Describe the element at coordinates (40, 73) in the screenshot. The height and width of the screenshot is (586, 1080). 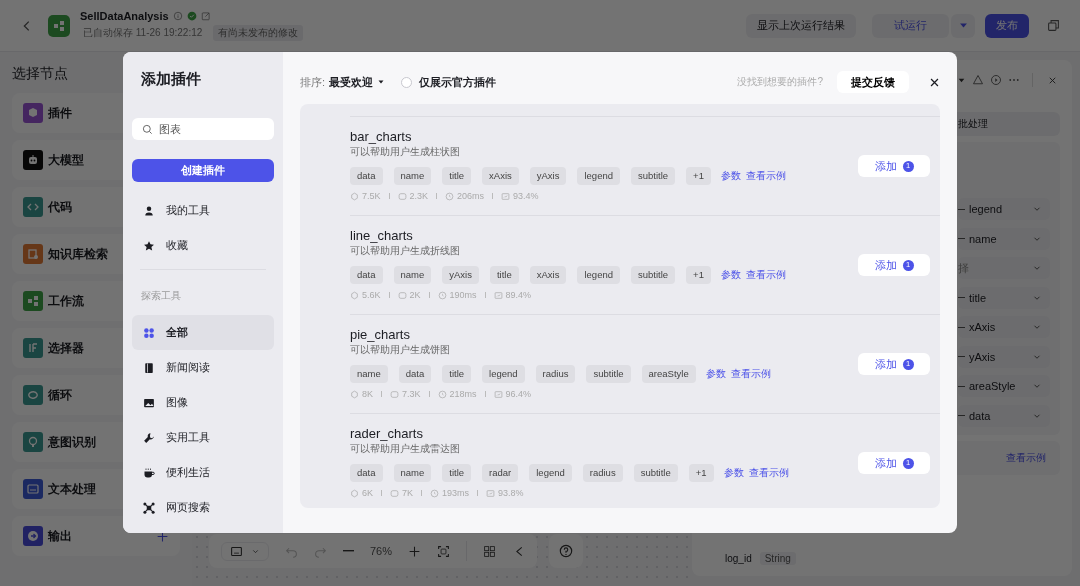
I see `panel-title: 选择节点` at that location.